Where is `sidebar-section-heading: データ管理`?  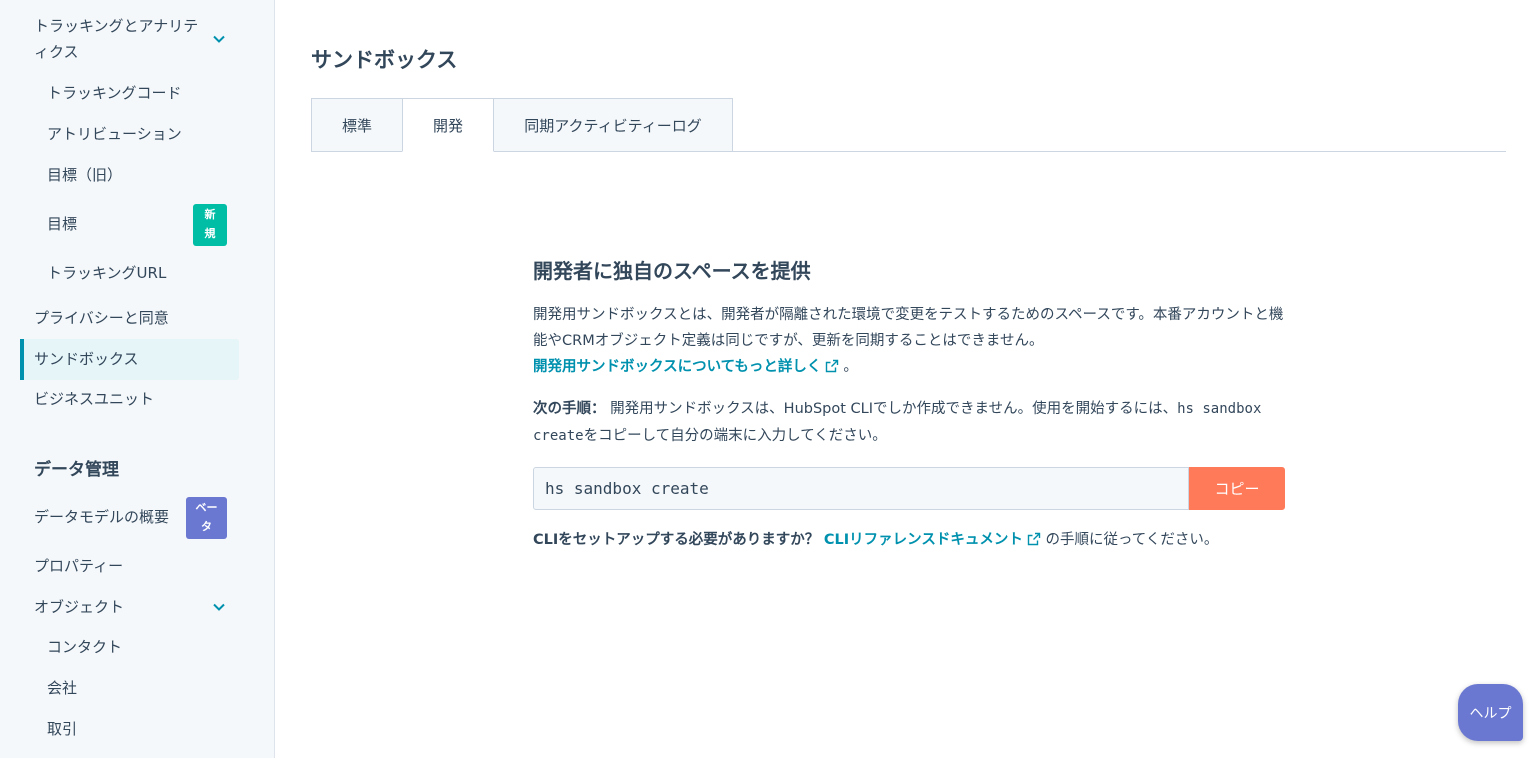
sidebar-section-heading: データ管理 is located at coordinates (76, 470).